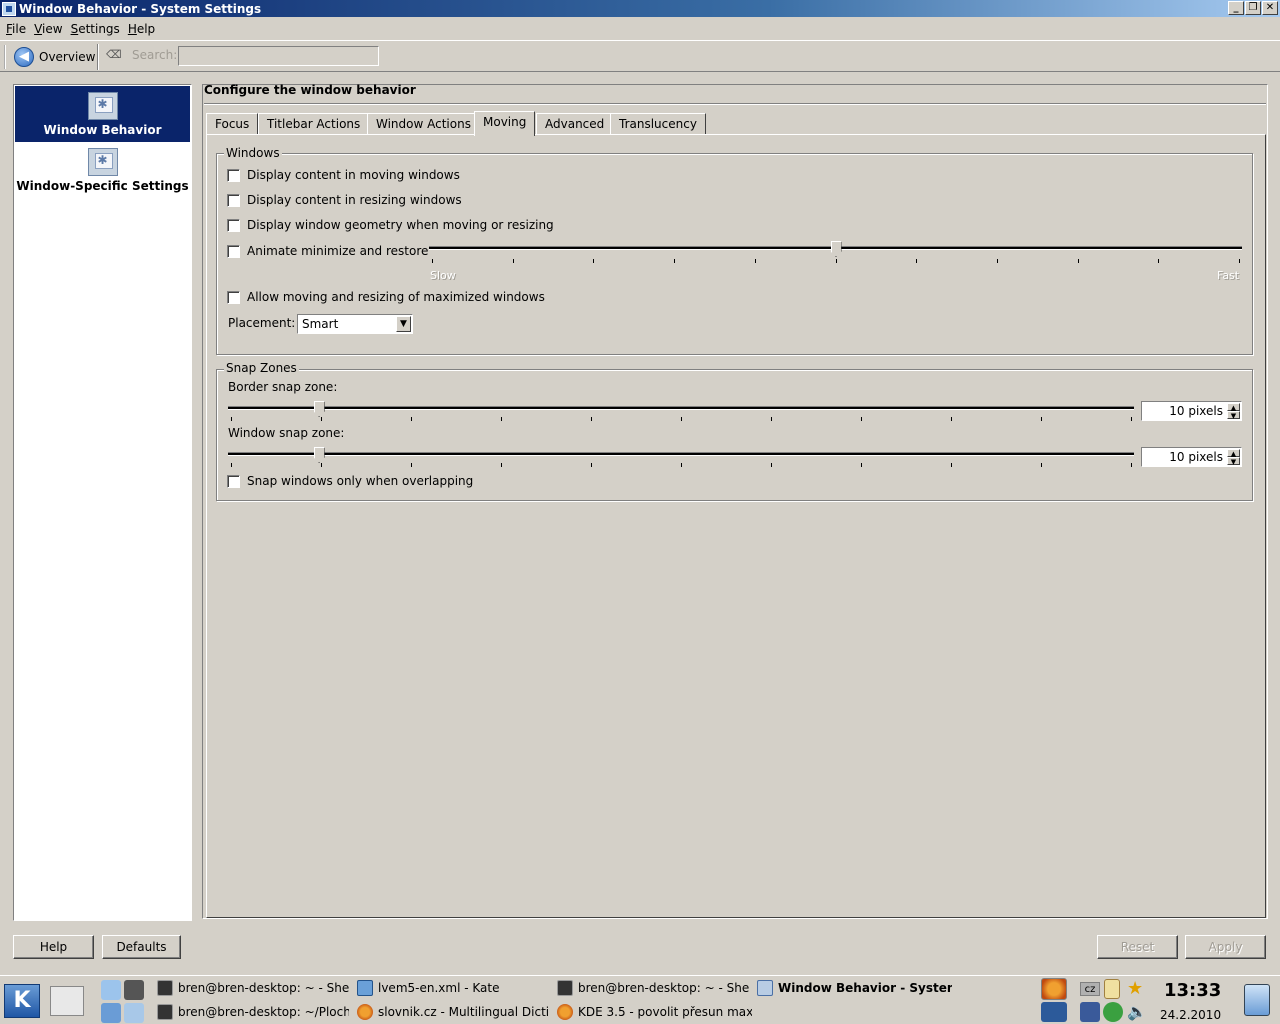 This screenshot has height=1024, width=1280. I want to click on toolbar-separator, so click(98, 57).